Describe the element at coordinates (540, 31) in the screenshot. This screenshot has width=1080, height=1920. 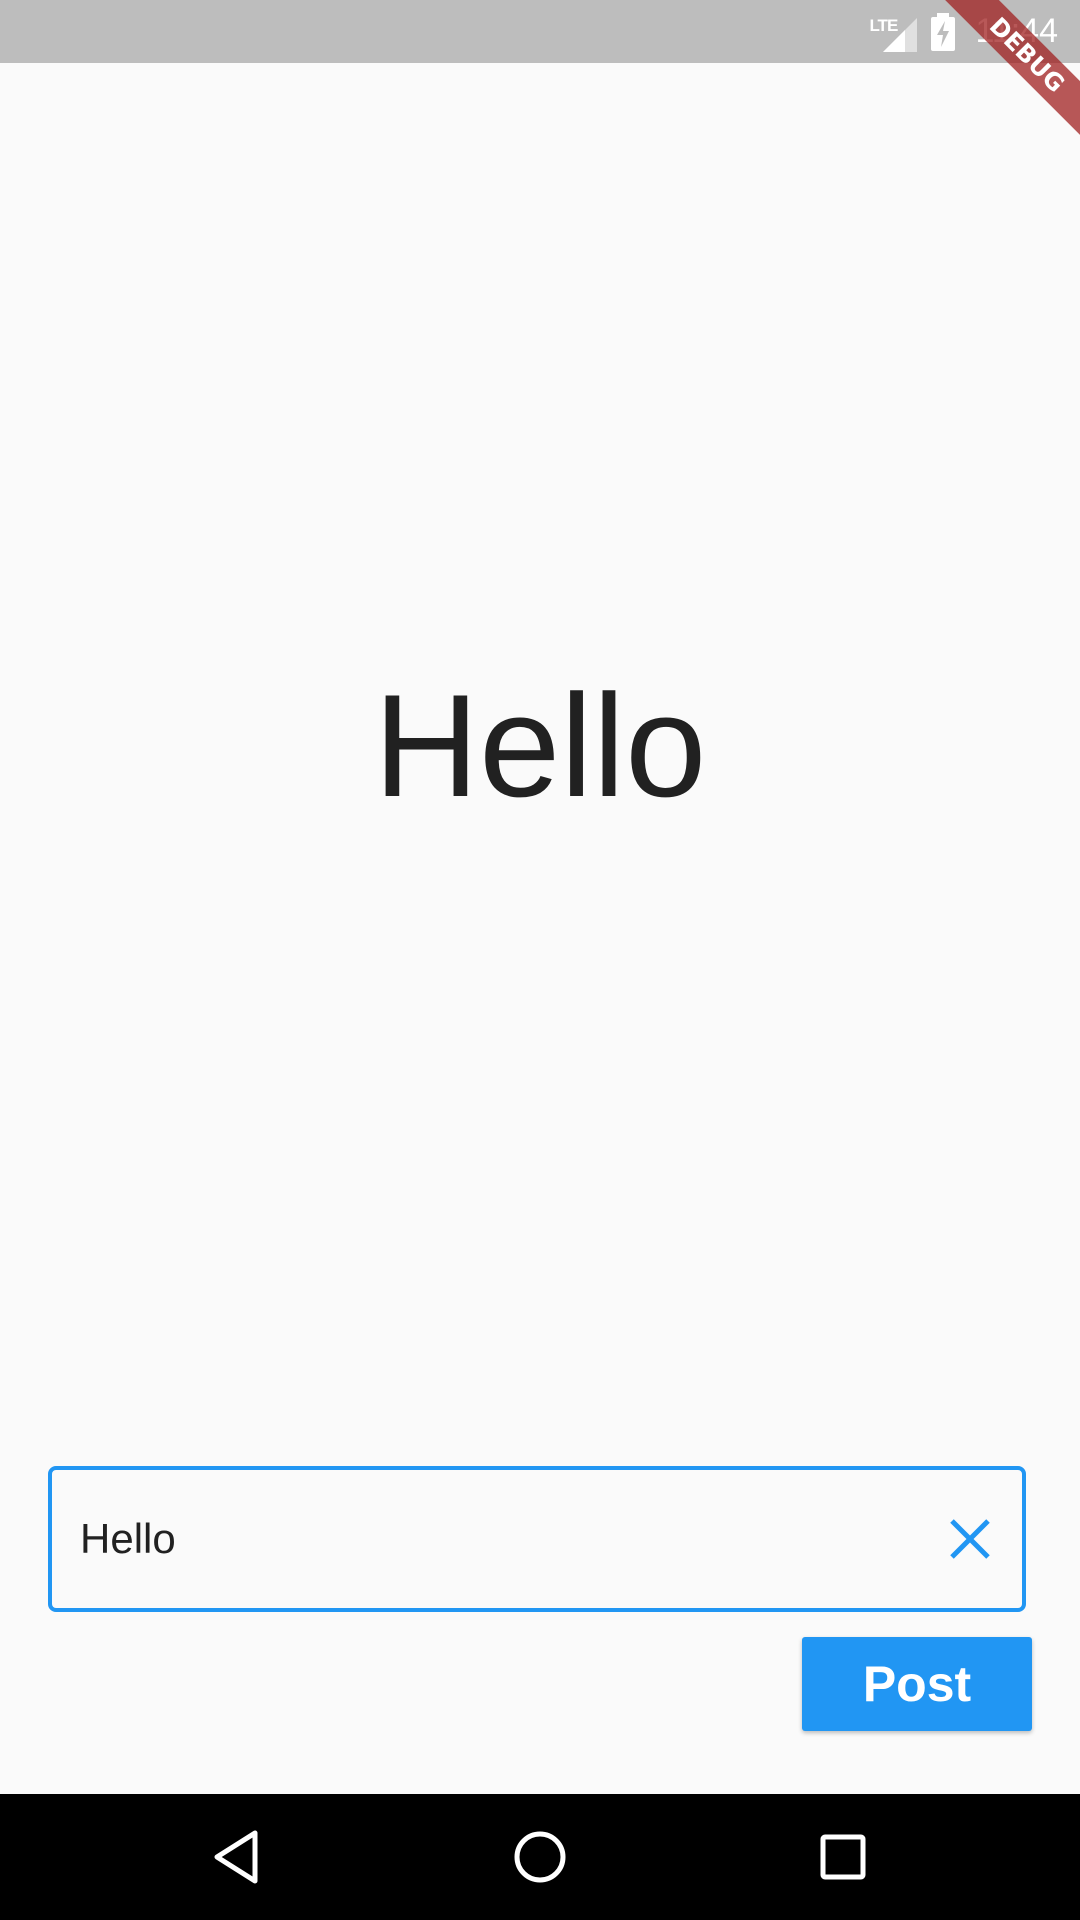
I see `status-bar: LTE 11:44` at that location.